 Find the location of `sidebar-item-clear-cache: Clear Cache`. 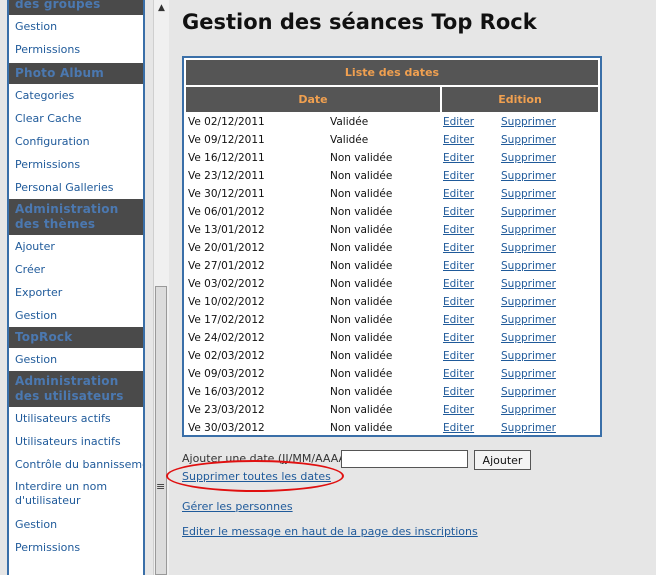

sidebar-item-clear-cache: Clear Cache is located at coordinates (76, 118).